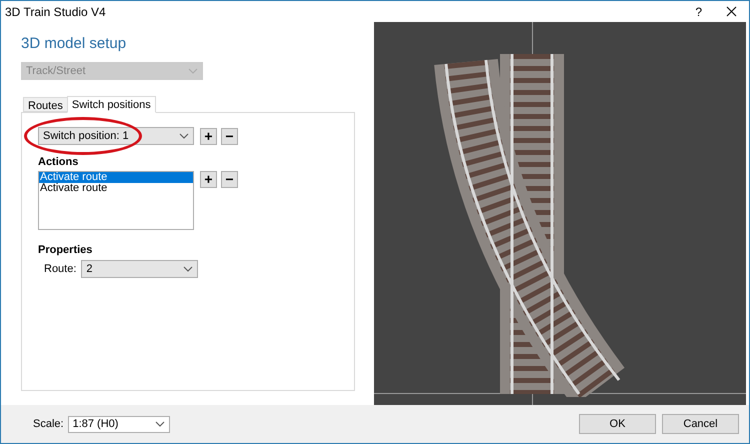 Image resolution: width=750 pixels, height=444 pixels. What do you see at coordinates (139, 269) in the screenshot?
I see `route-dropdown: 2` at bounding box center [139, 269].